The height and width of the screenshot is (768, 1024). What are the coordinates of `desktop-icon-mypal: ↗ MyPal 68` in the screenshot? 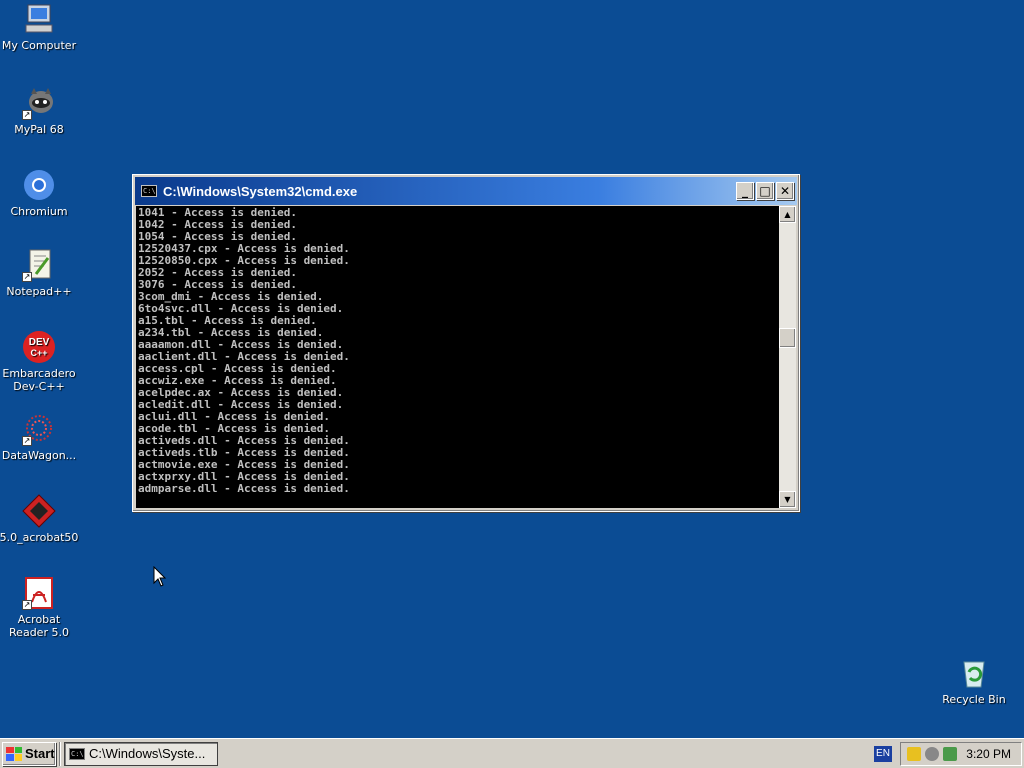 It's located at (39, 111).